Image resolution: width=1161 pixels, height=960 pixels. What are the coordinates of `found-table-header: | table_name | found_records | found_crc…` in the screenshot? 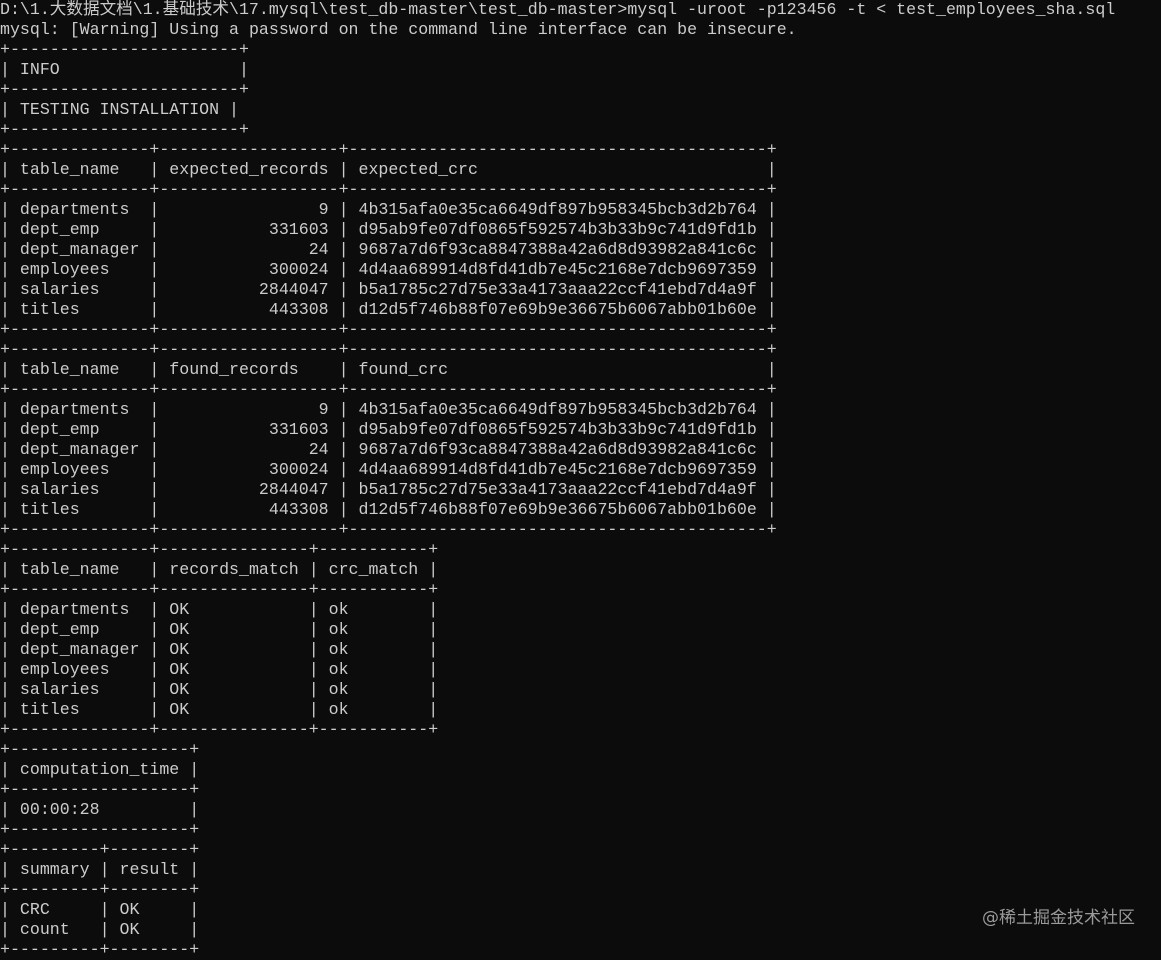 It's located at (388, 369).